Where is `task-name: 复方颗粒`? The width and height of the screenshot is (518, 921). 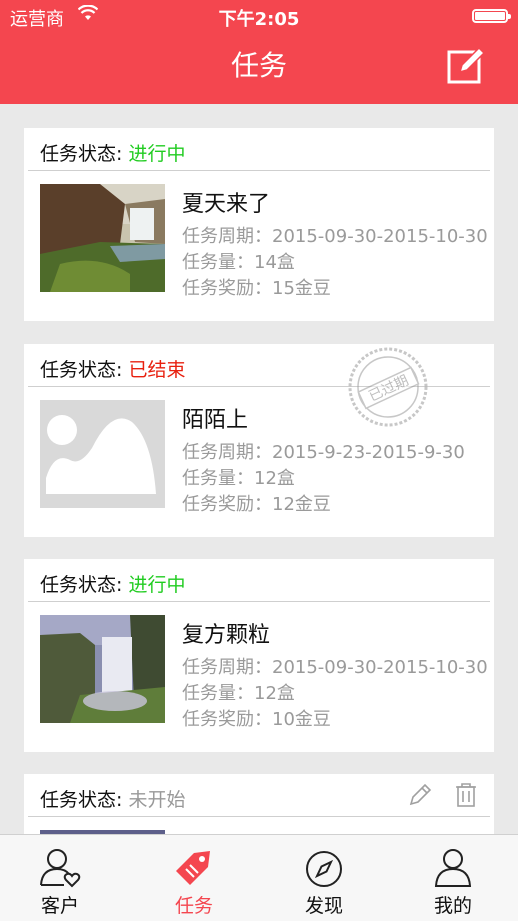 task-name: 复方颗粒 is located at coordinates (226, 635).